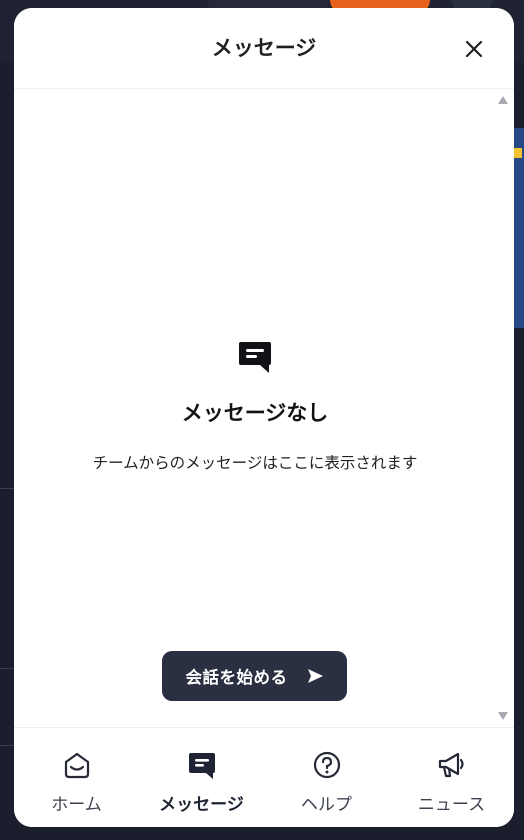 The width and height of the screenshot is (524, 840). I want to click on help-icon, so click(327, 765).